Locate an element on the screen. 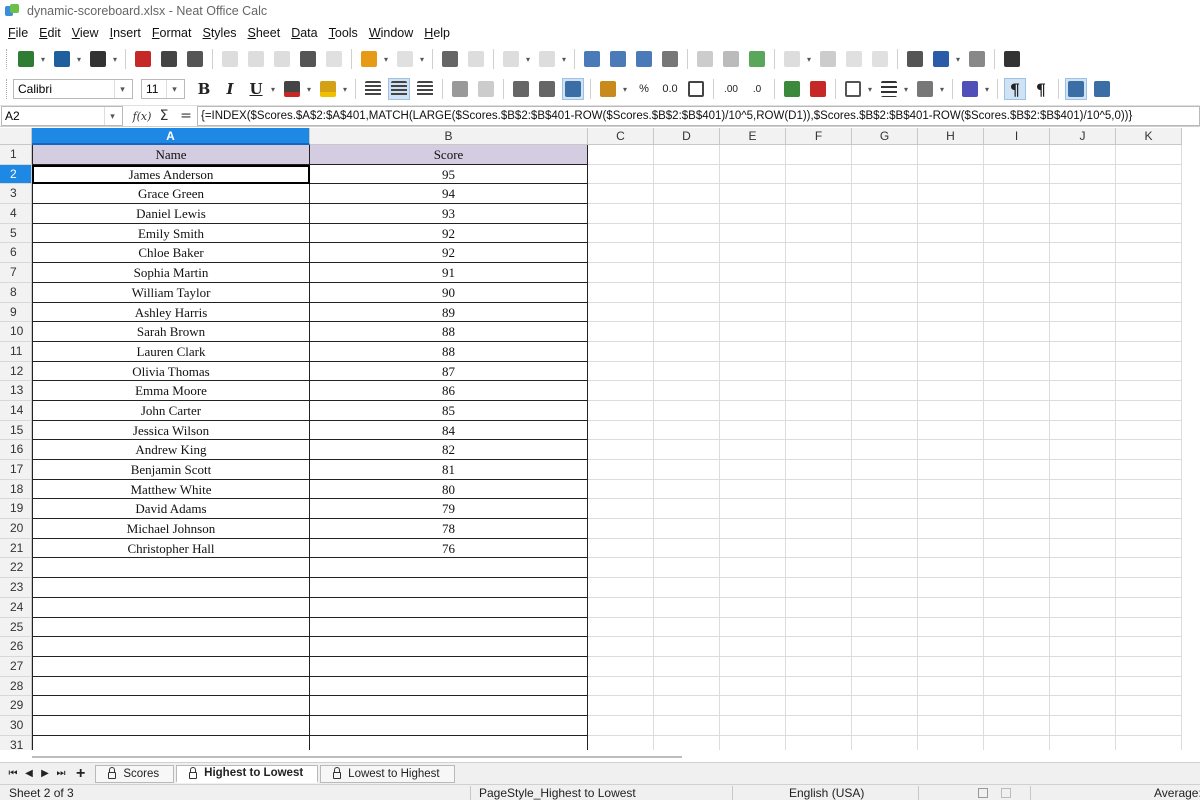 Image resolution: width=1200 pixels, height=800 pixels. first-sheet-icon: ⏮ is located at coordinates (13, 773).